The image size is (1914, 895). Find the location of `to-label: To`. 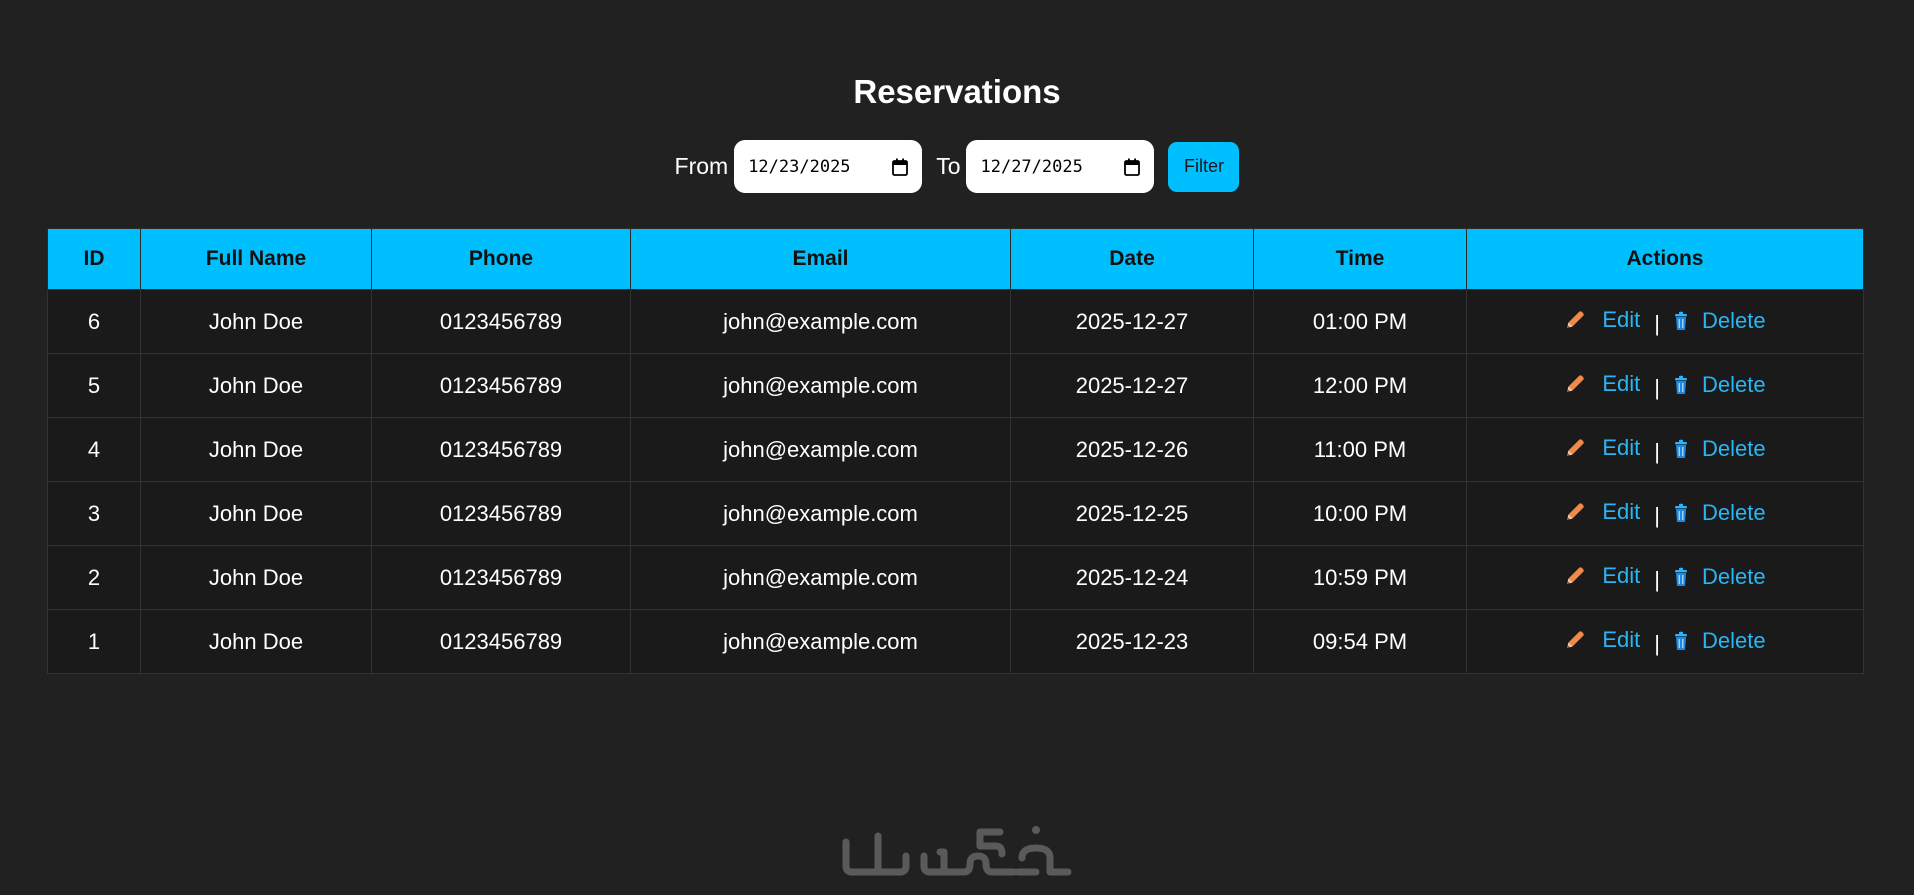

to-label: To is located at coordinates (948, 166).